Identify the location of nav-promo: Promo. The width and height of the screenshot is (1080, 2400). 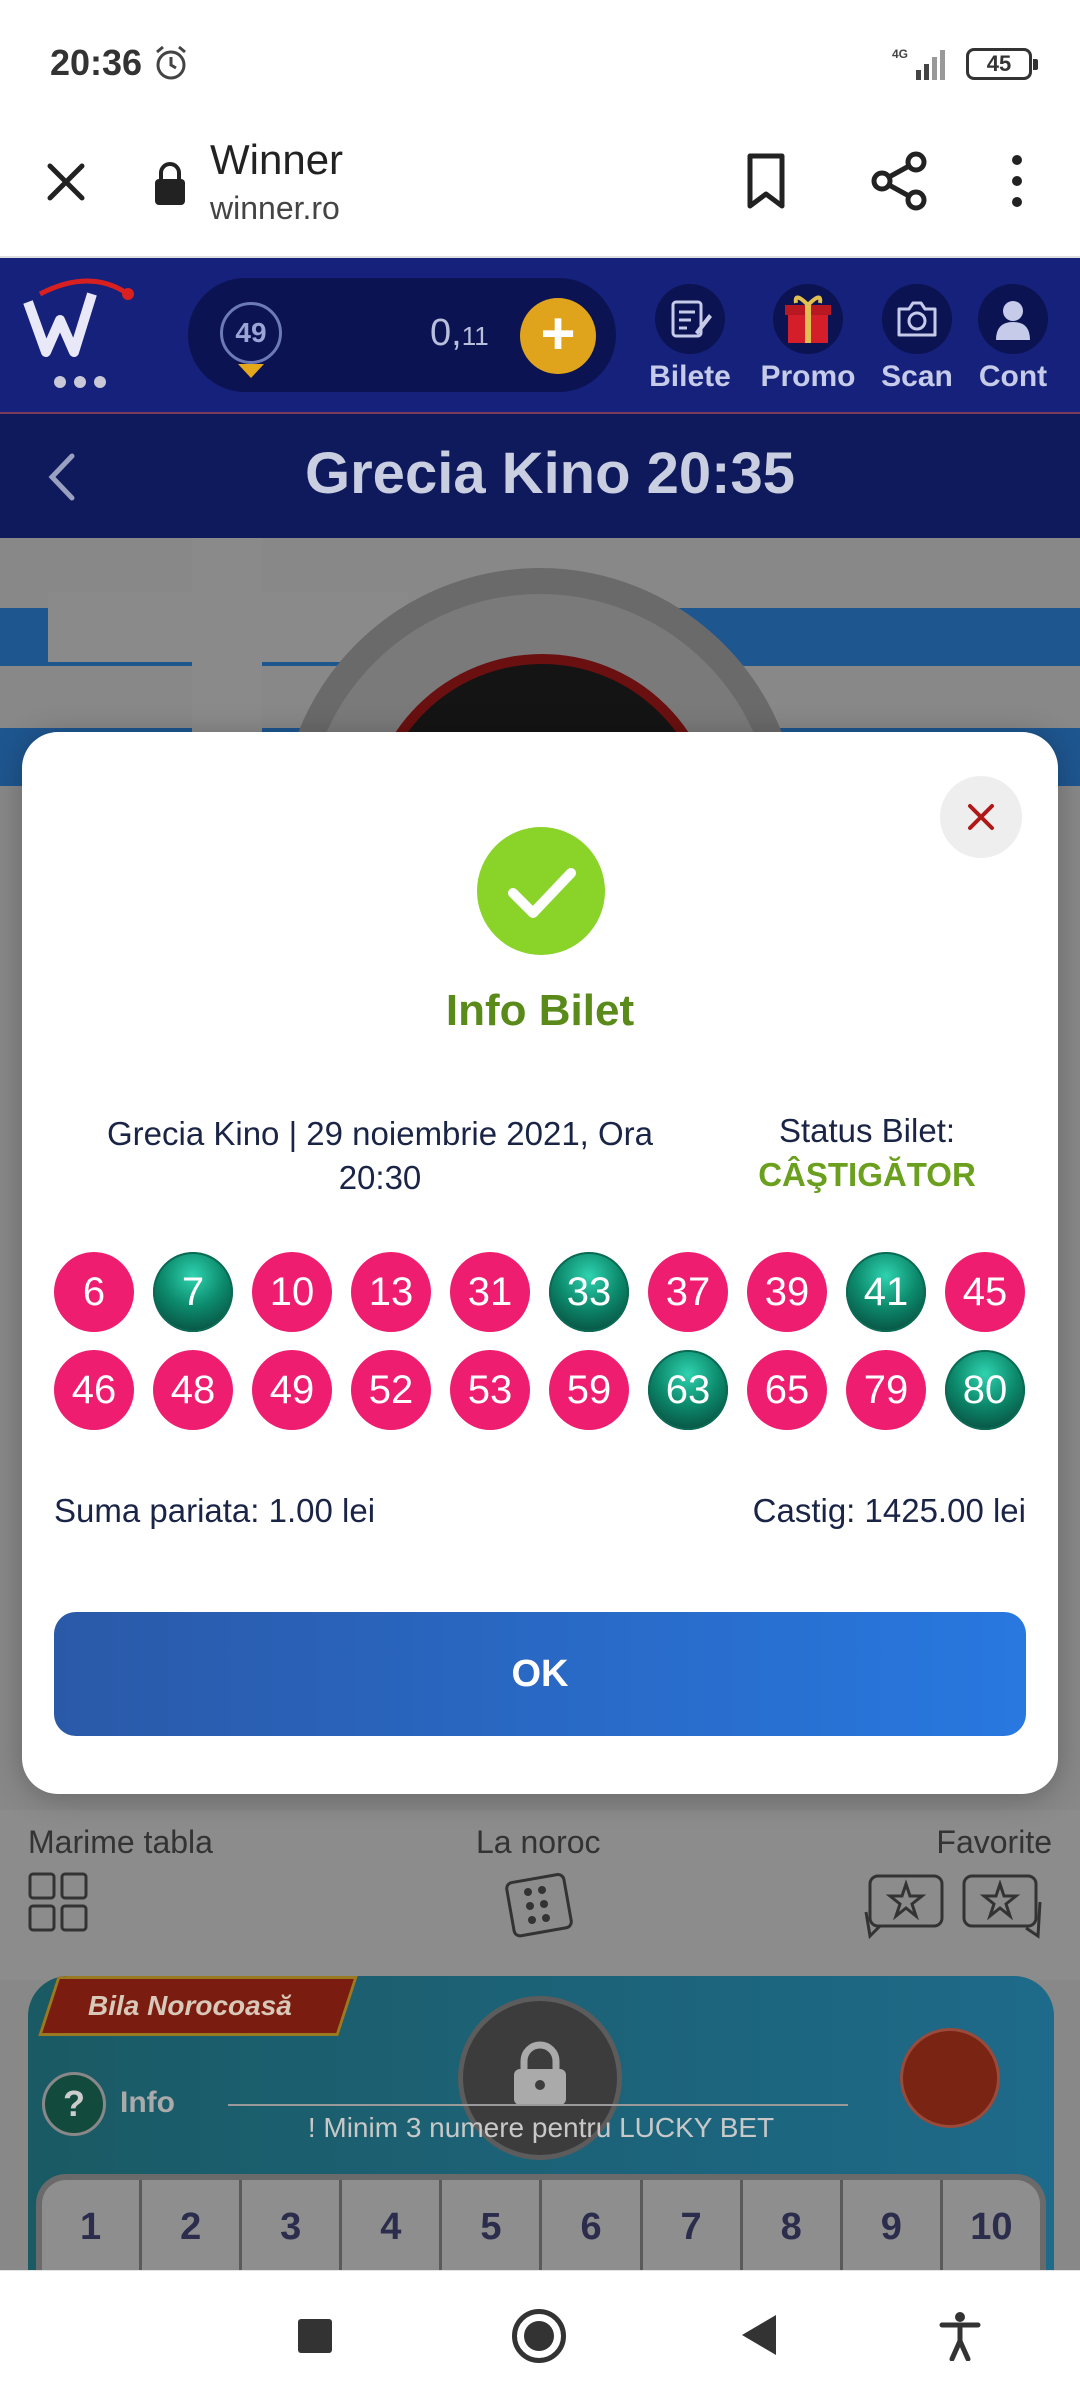
(808, 339).